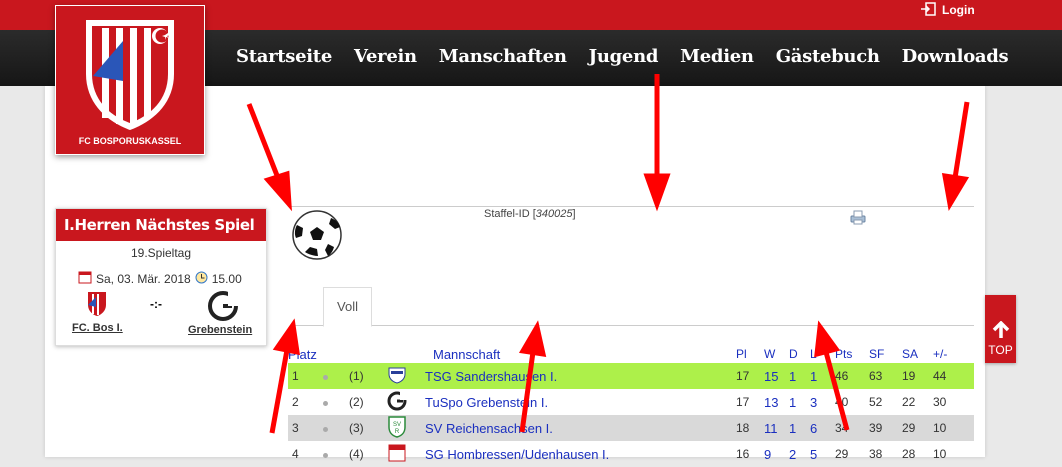 The width and height of the screenshot is (1062, 467). What do you see at coordinates (579, 354) in the screenshot?
I see `header-team: Mannschaft` at bounding box center [579, 354].